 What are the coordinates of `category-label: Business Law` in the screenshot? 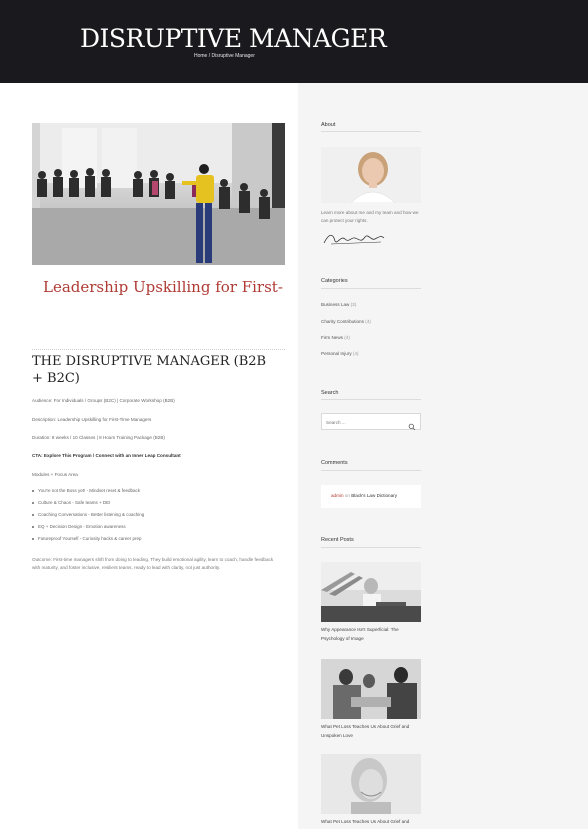 It's located at (335, 304).